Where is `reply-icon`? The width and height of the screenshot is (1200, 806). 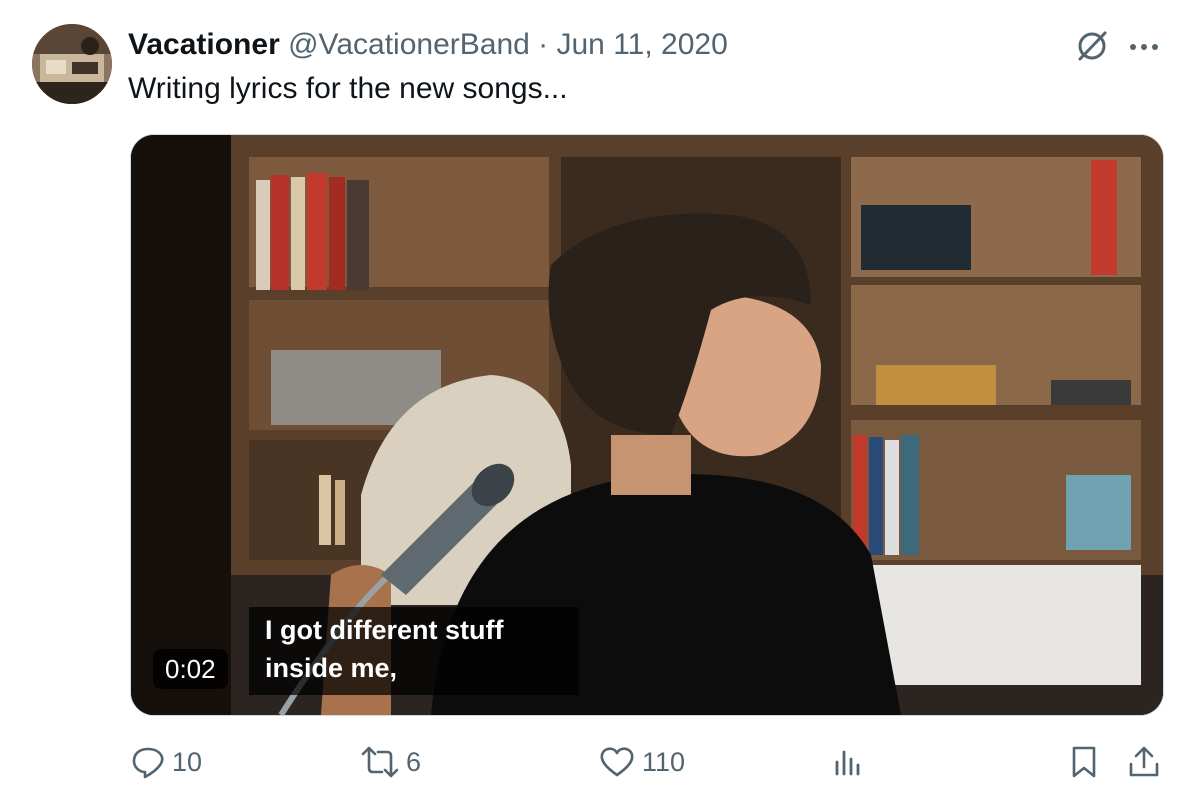
reply-icon is located at coordinates (148, 763).